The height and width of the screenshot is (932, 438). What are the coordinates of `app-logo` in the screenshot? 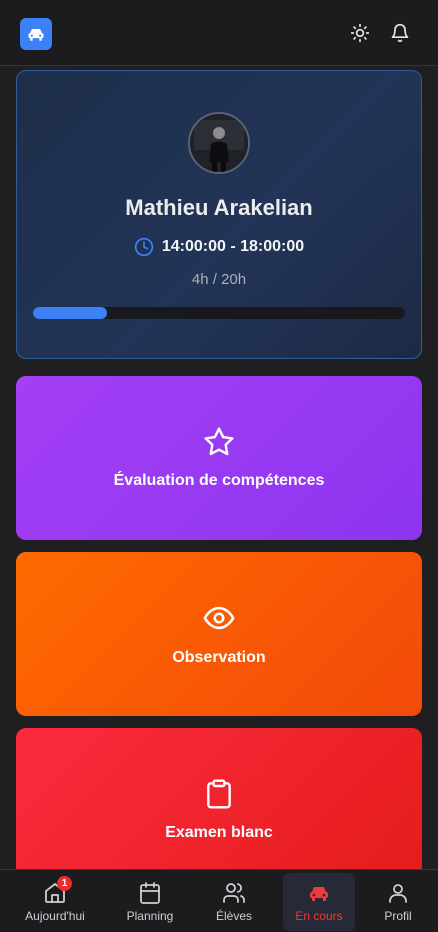 It's located at (36, 34).